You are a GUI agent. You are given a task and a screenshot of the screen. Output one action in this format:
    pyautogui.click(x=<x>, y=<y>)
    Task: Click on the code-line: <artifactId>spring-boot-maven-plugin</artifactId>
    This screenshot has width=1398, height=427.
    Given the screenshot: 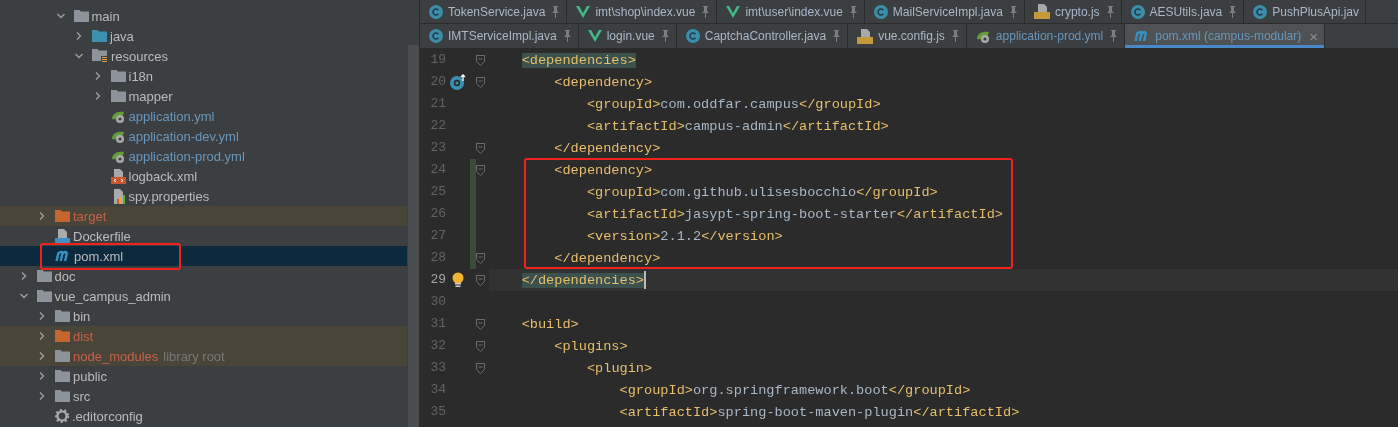 What is the action you would take?
    pyautogui.click(x=819, y=412)
    